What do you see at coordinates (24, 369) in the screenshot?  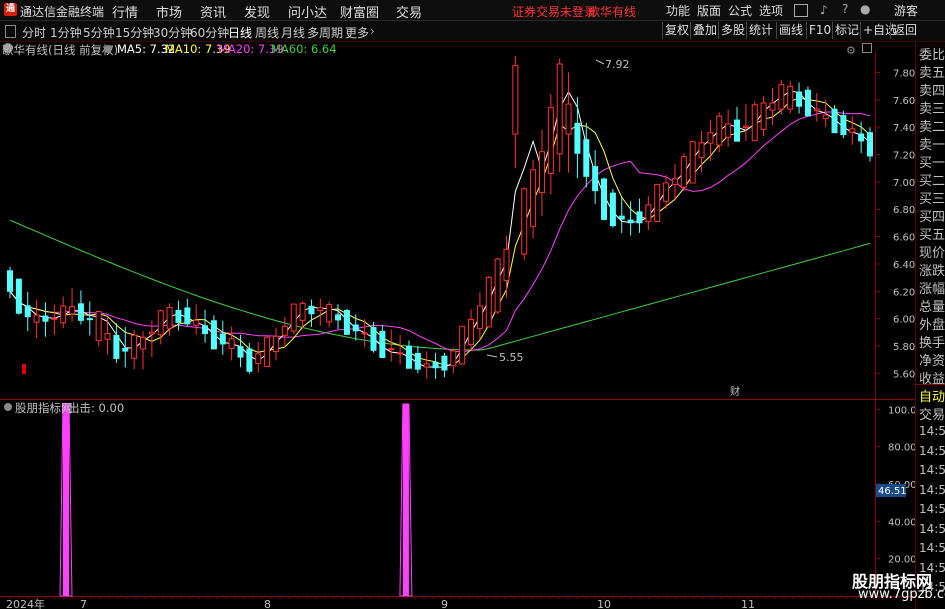 I see `event-marker-icon` at bounding box center [24, 369].